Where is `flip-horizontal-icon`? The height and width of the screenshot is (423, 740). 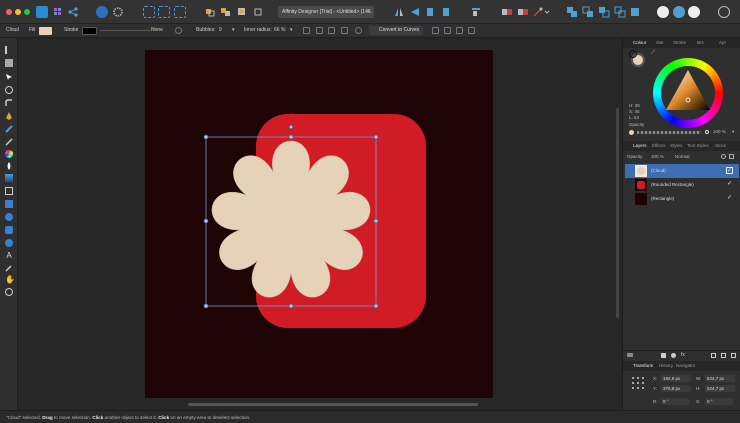
flip-horizontal-icon is located at coordinates (399, 12).